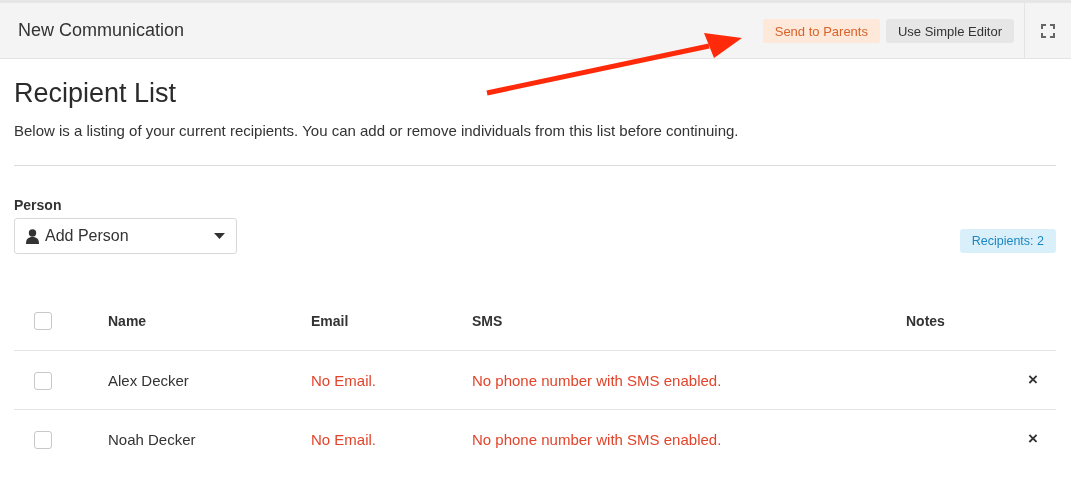 The height and width of the screenshot is (481, 1071). What do you see at coordinates (925, 320) in the screenshot?
I see `column-header: Notes` at bounding box center [925, 320].